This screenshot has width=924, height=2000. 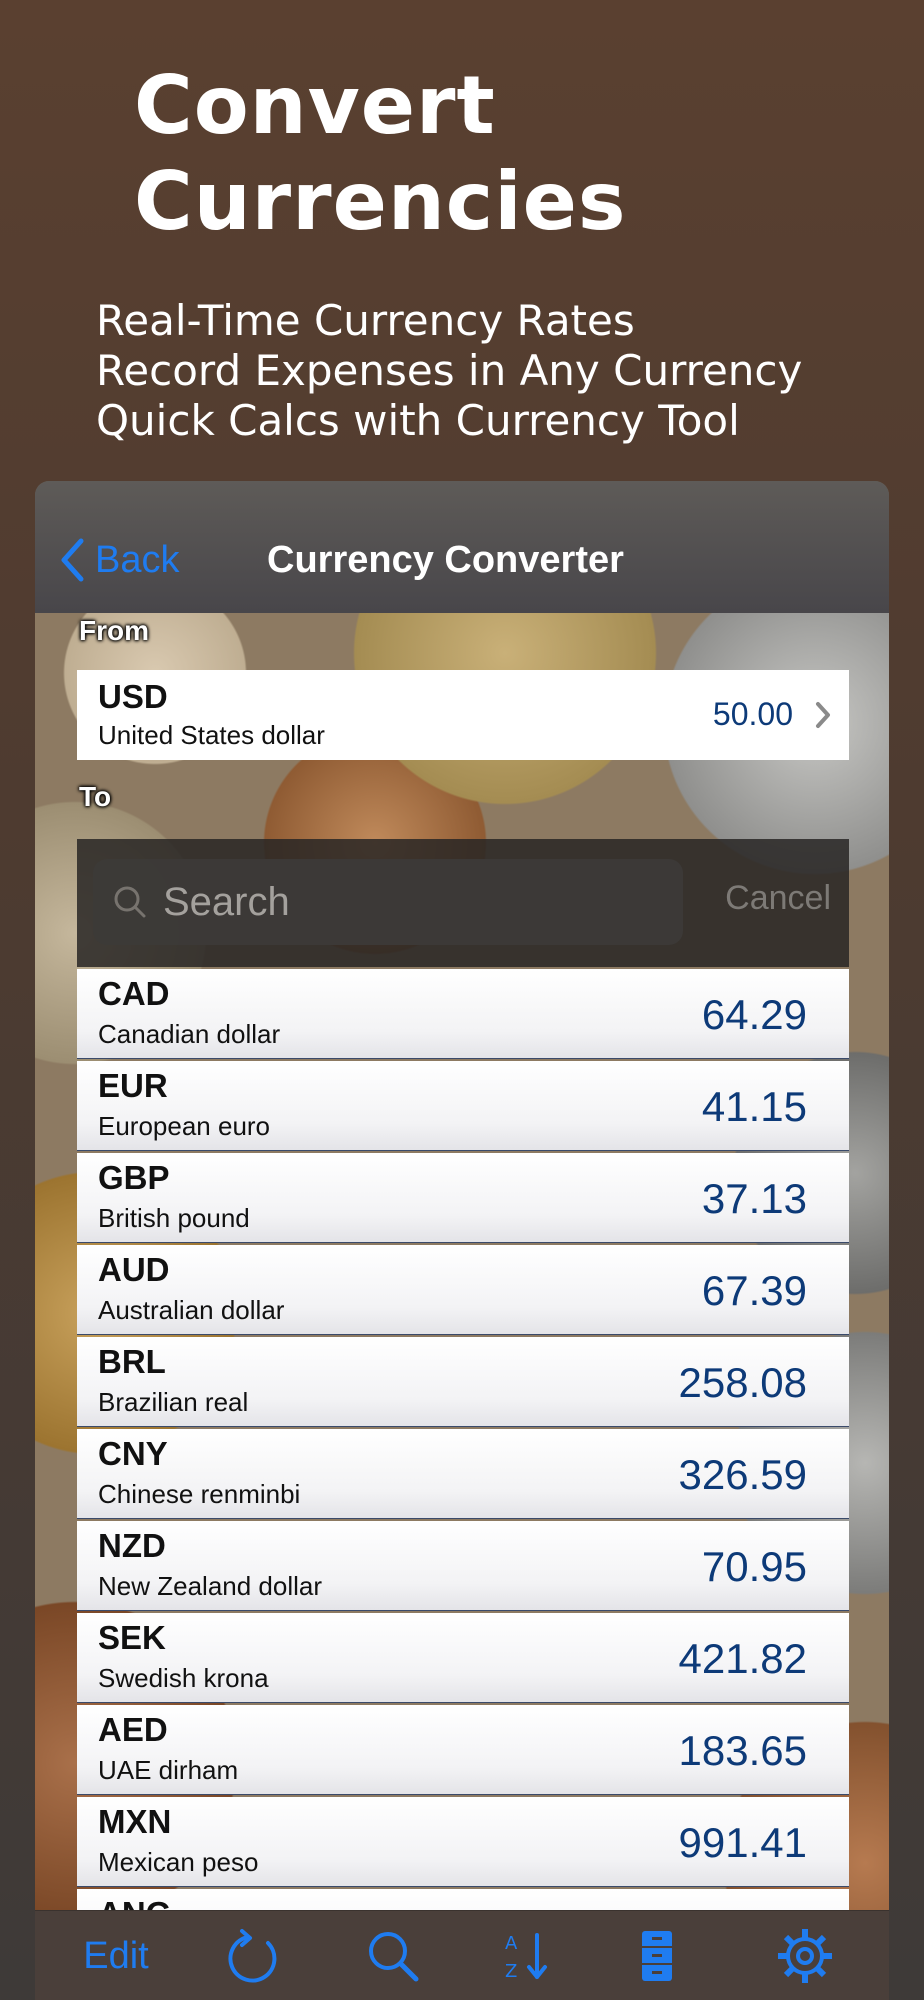 I want to click on bottom-toolbar: Edit A Z, so click(x=462, y=1955).